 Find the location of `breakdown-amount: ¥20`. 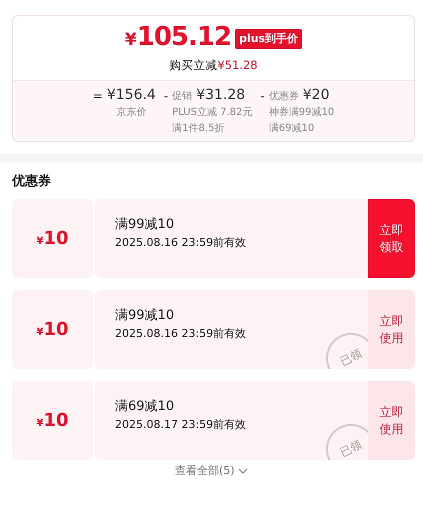

breakdown-amount: ¥20 is located at coordinates (316, 95).